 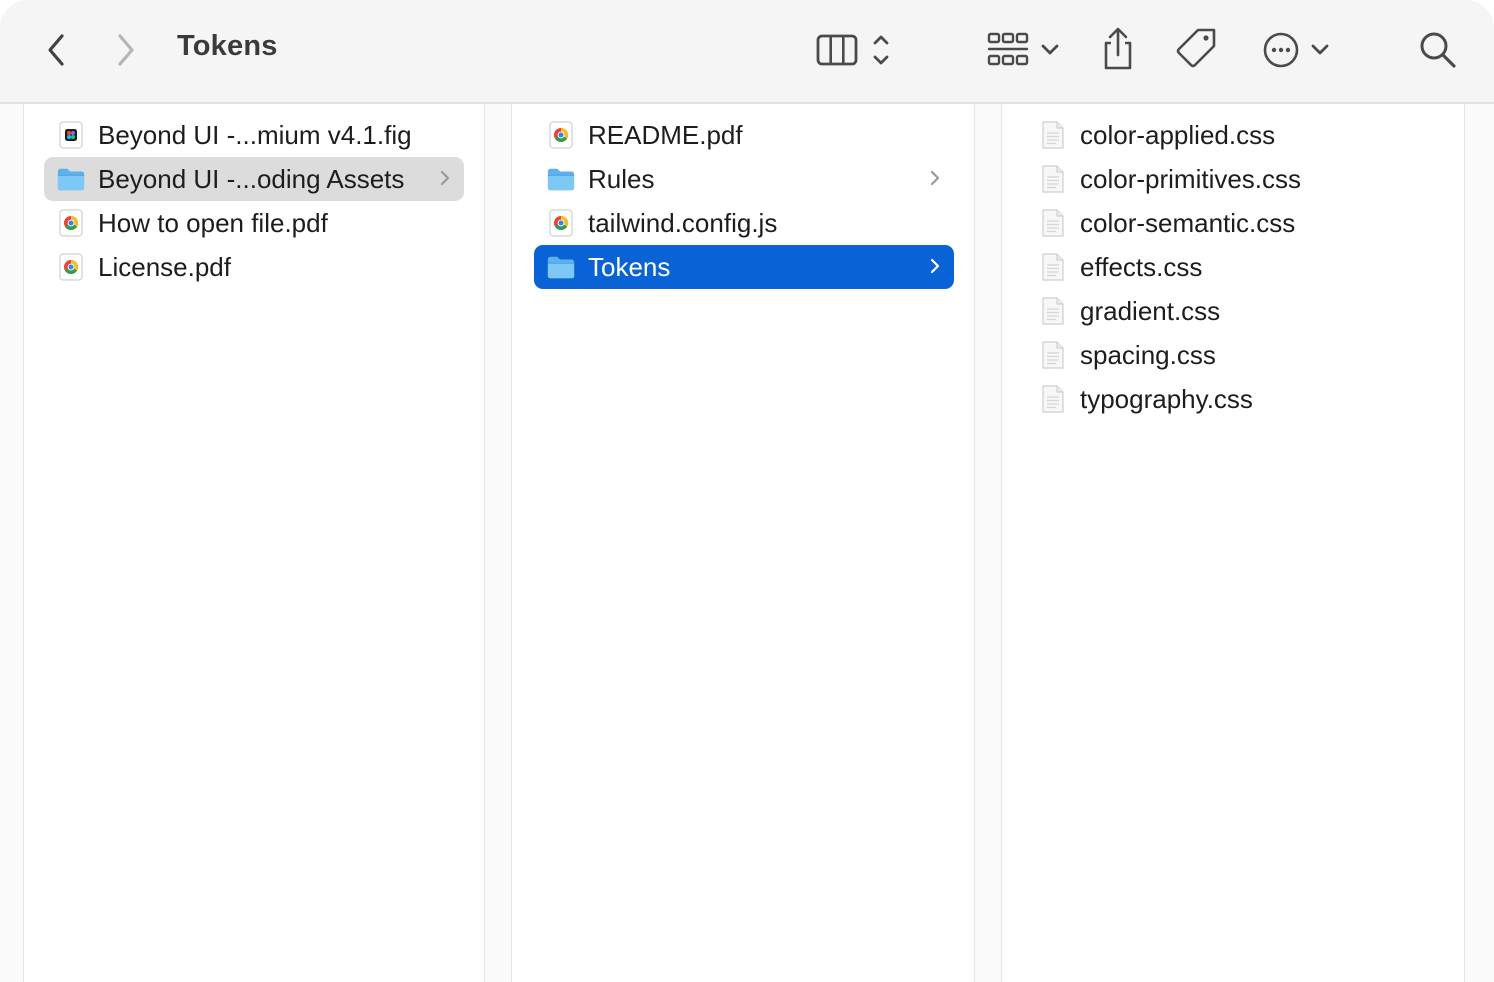 I want to click on file-row: README.pdf, so click(x=744, y=135).